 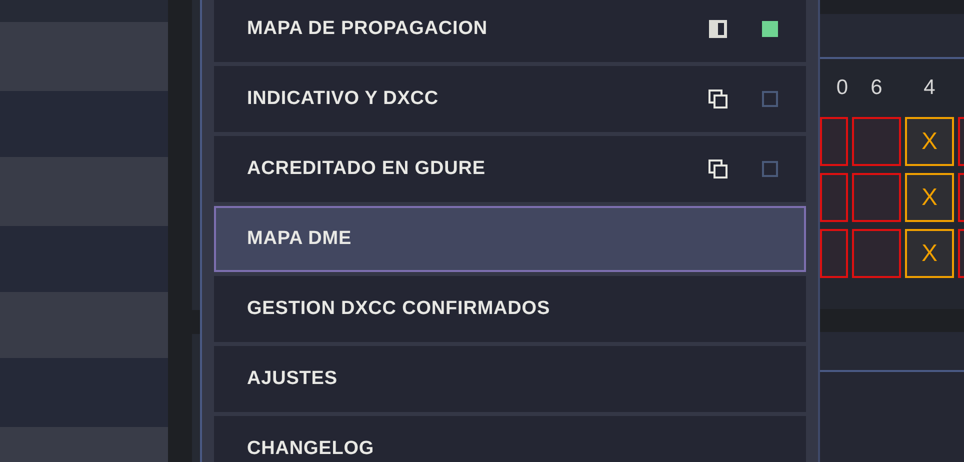 I want to click on menu-item: AJUSTES, so click(x=510, y=379).